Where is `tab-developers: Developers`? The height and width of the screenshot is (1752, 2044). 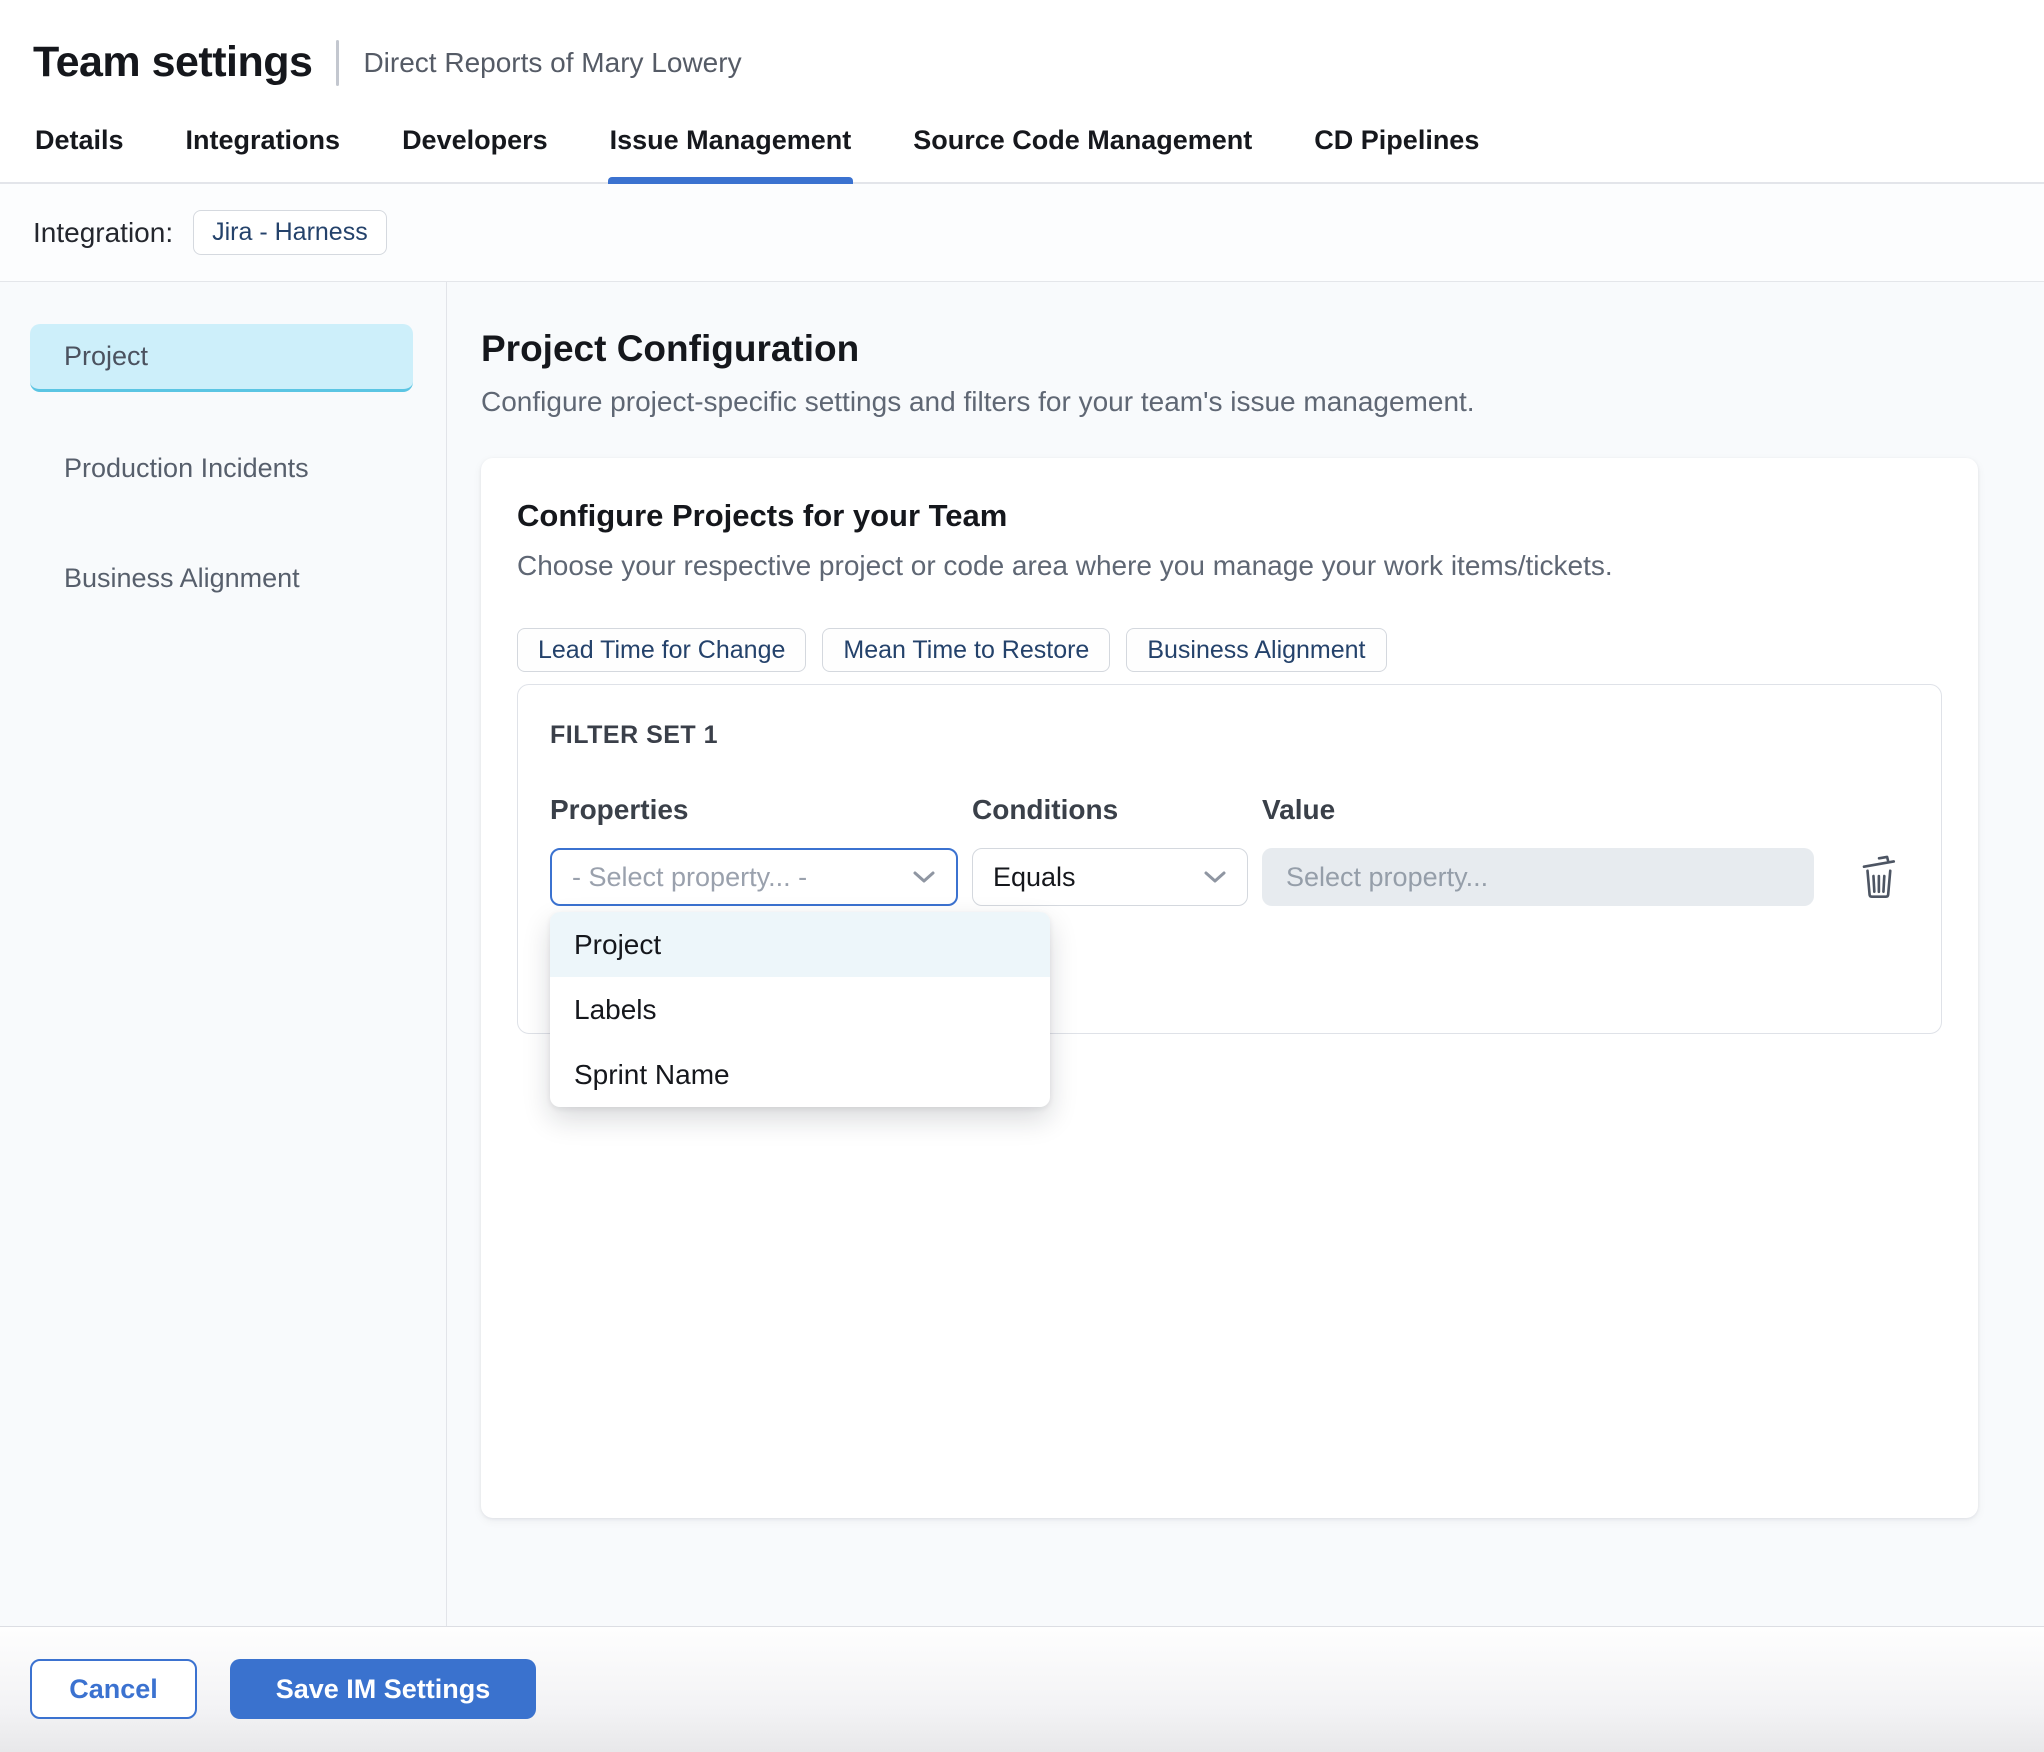 tab-developers: Developers is located at coordinates (475, 147).